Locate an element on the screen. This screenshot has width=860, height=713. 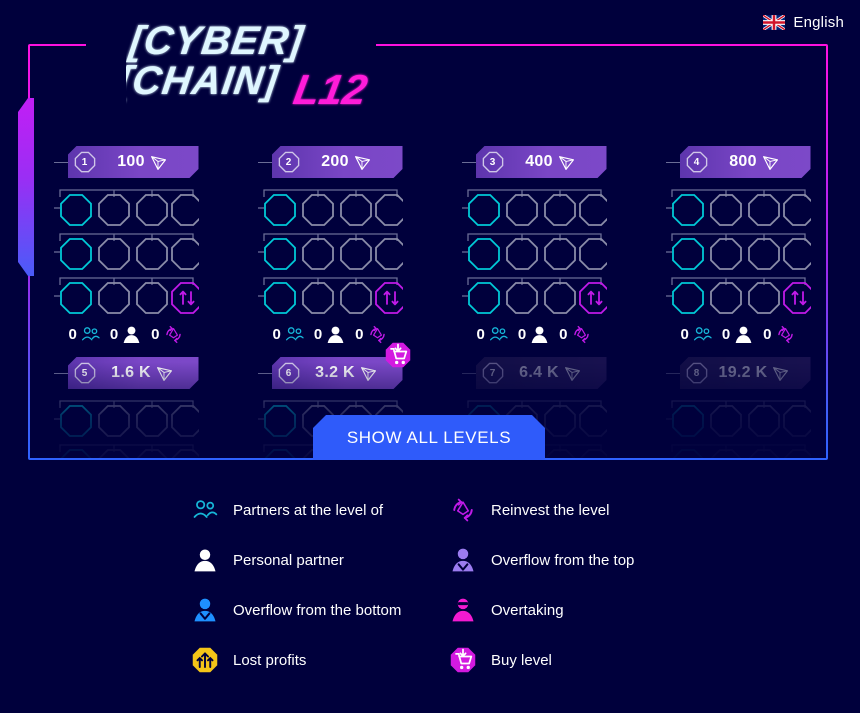
level-card-1: 1 100 0 0 0 is located at coordinates (126, 245).